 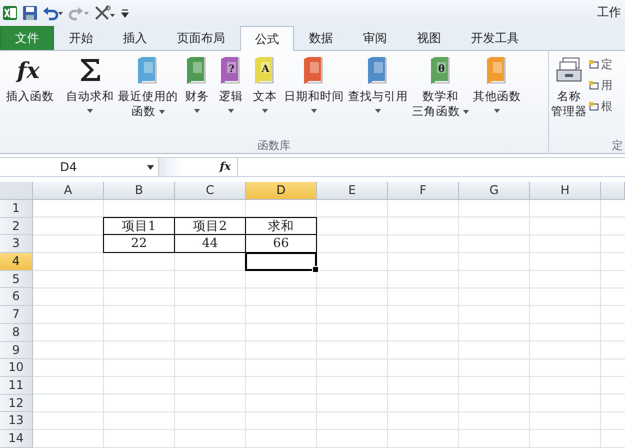 I want to click on ribbon-small-button: 根, so click(x=601, y=106).